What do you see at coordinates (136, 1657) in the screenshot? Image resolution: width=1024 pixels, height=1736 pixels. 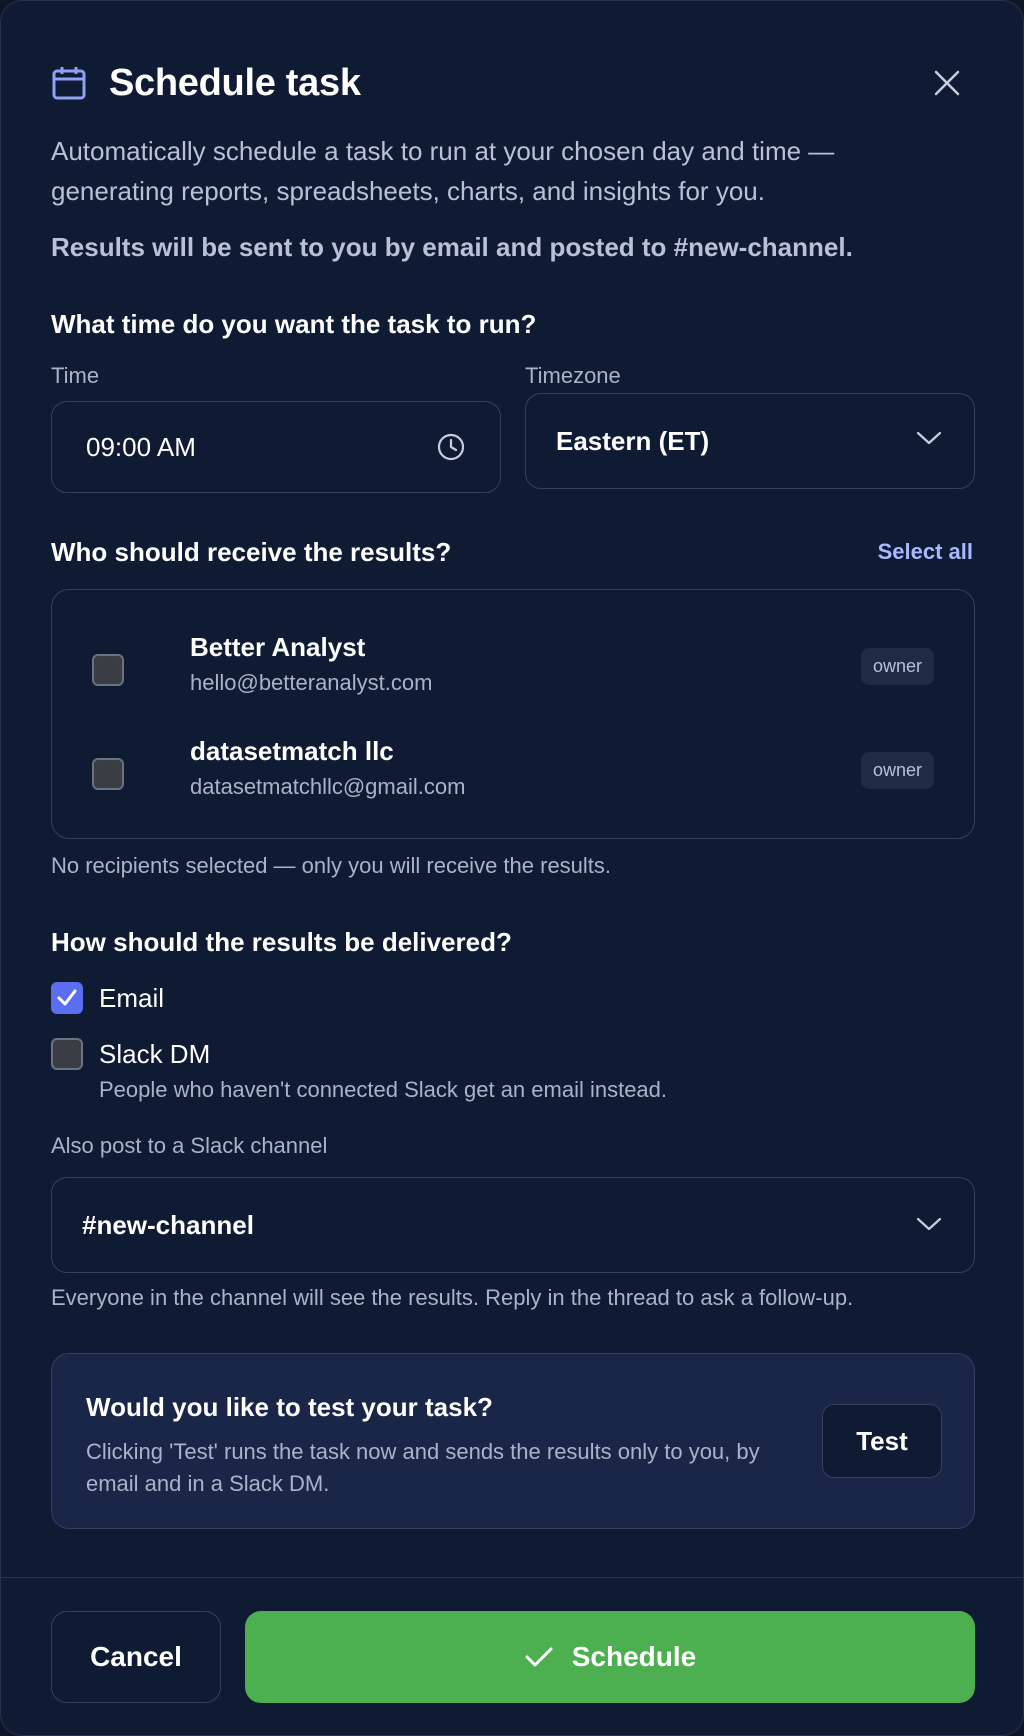 I see `cancel-button: Cancel` at bounding box center [136, 1657].